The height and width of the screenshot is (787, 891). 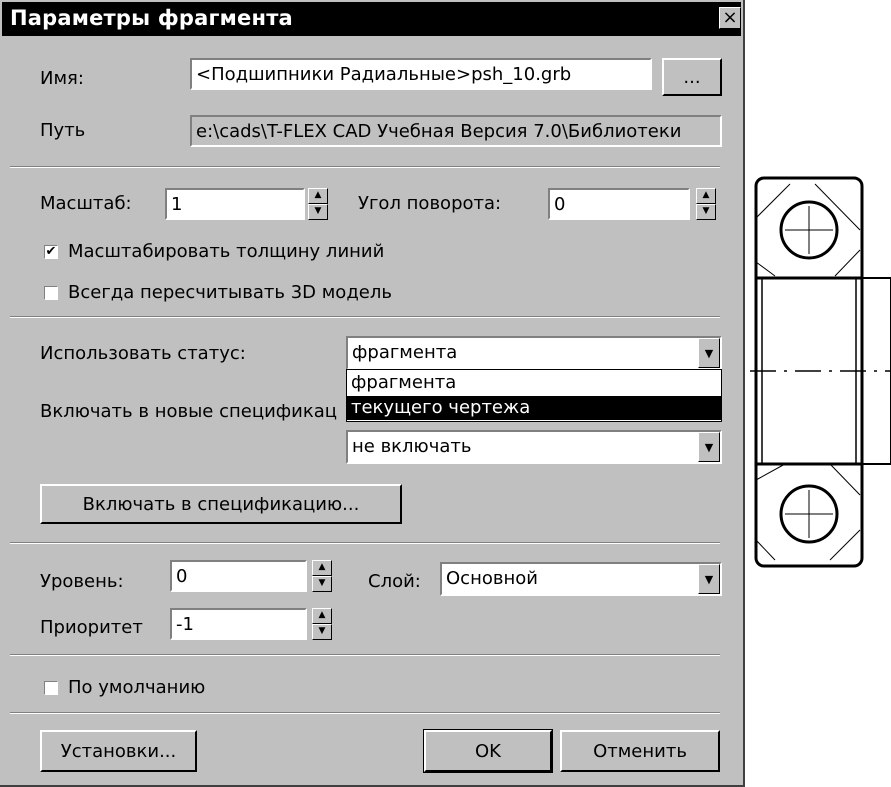 I want to click on layer-value: Основной, so click(x=492, y=578).